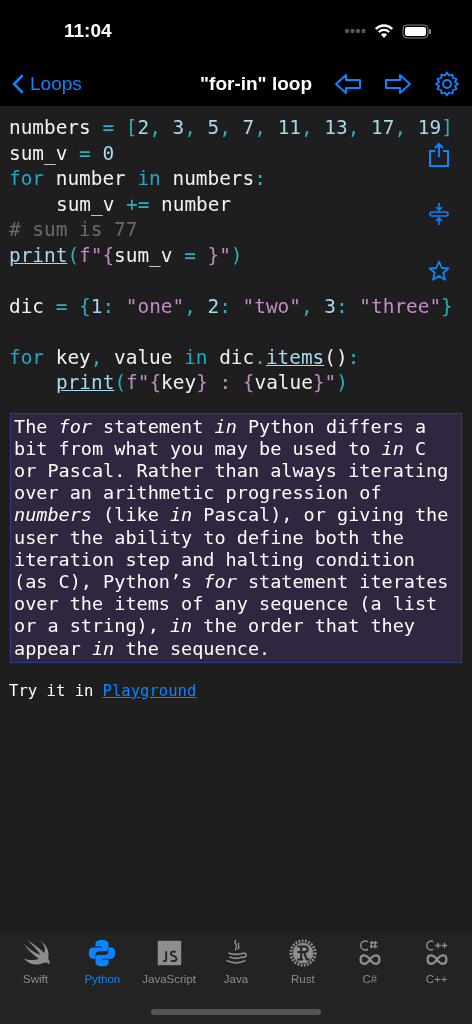 This screenshot has height=1024, width=472. I want to click on code-token: 13, so click(336, 127).